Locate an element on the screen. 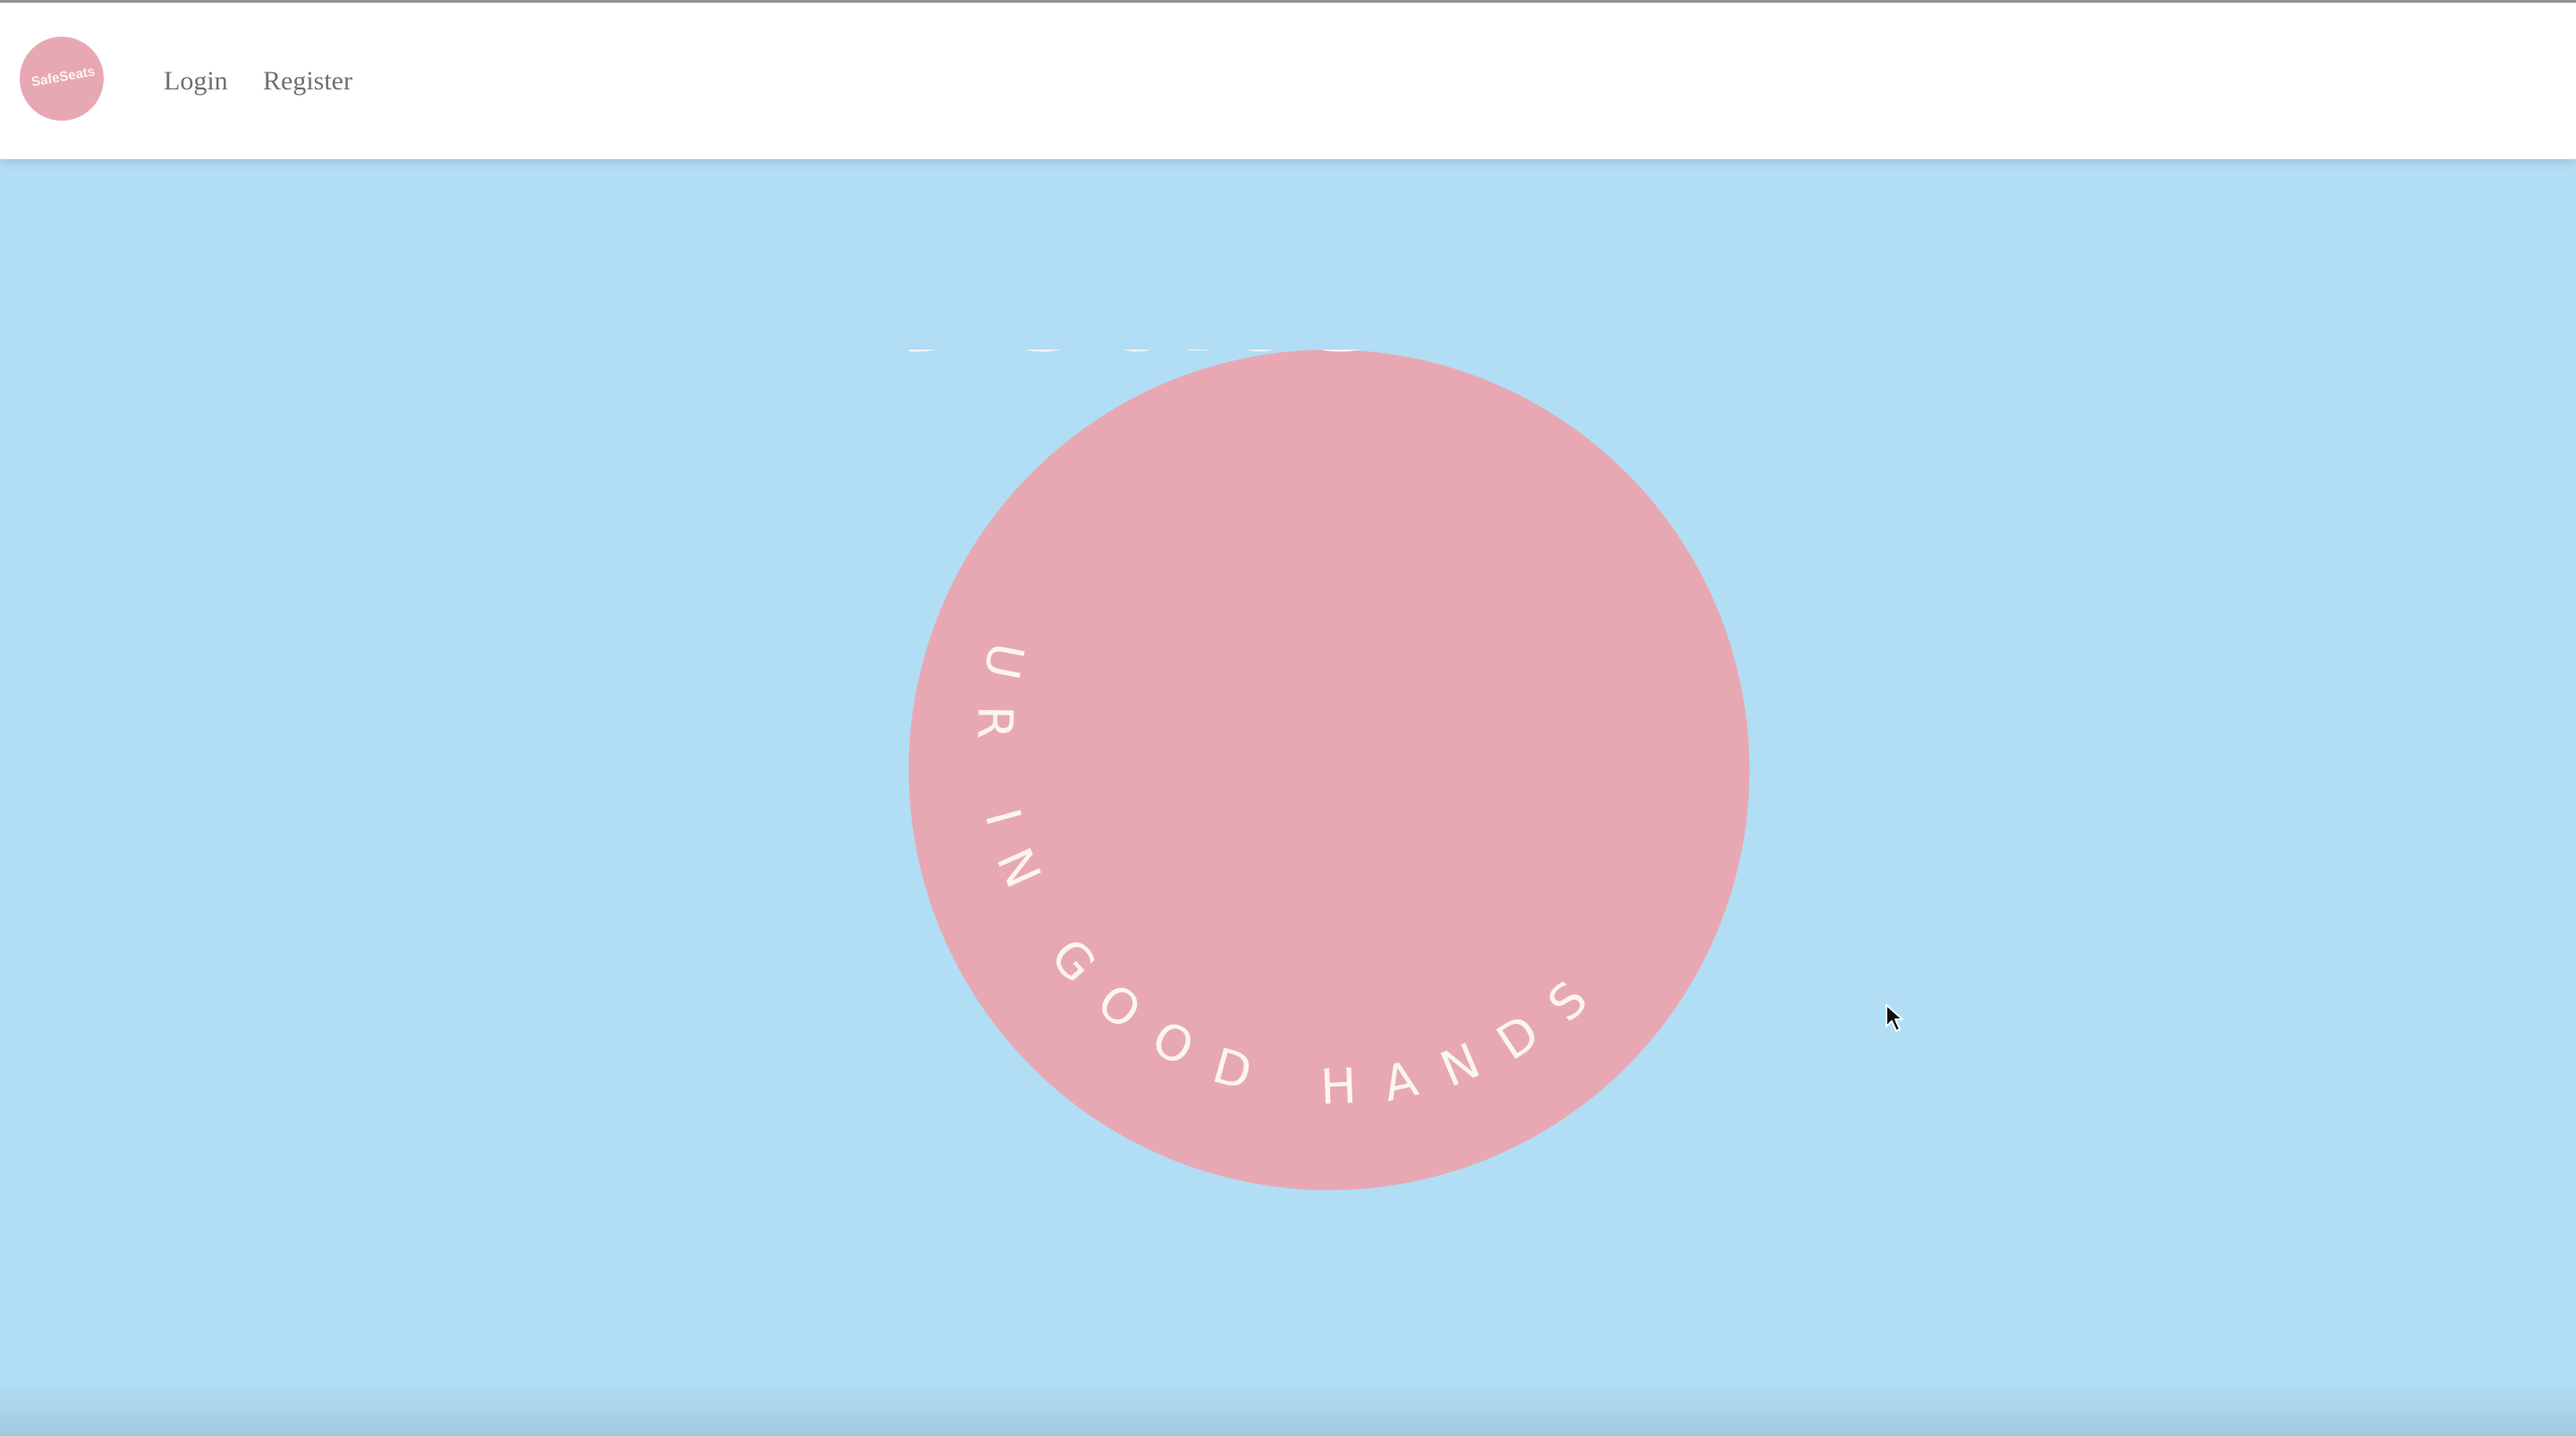 The width and height of the screenshot is (2576, 1436). badge-brand-text: SafeSeats is located at coordinates (1157, 372).